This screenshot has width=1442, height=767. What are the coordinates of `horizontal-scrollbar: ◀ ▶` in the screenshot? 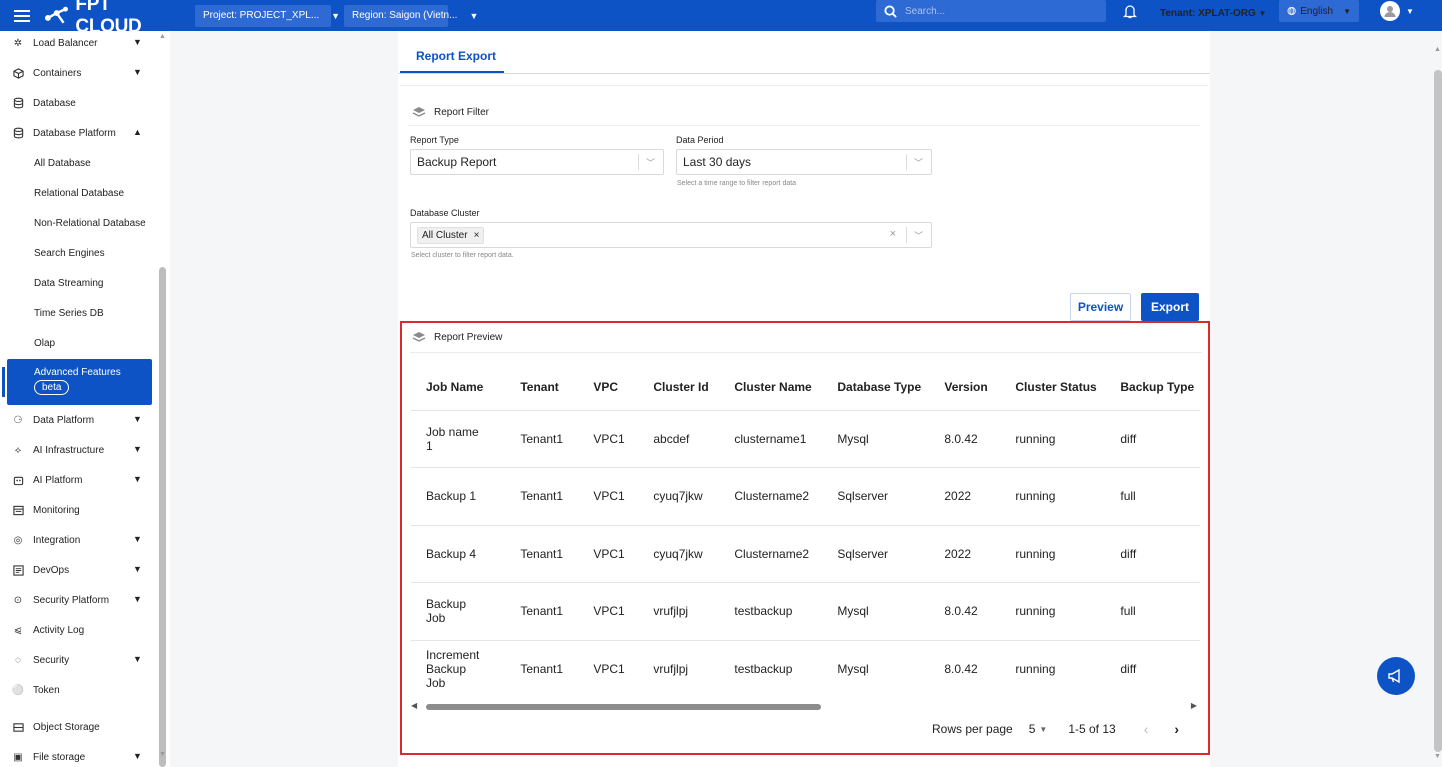 It's located at (804, 705).